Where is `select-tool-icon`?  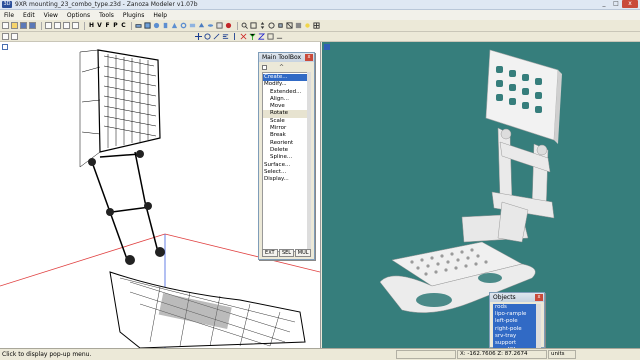 select-tool-icon is located at coordinates (5, 36).